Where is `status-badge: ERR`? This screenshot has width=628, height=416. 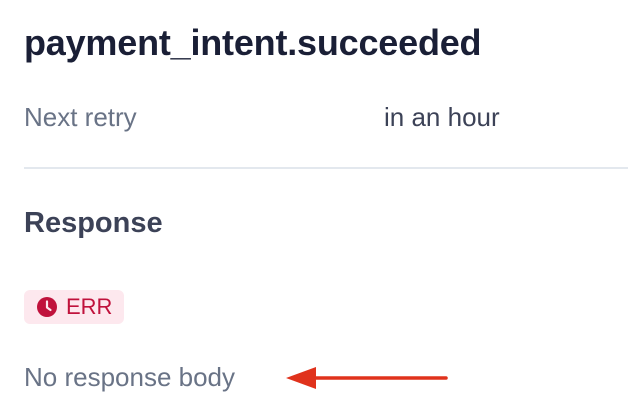 status-badge: ERR is located at coordinates (74, 307).